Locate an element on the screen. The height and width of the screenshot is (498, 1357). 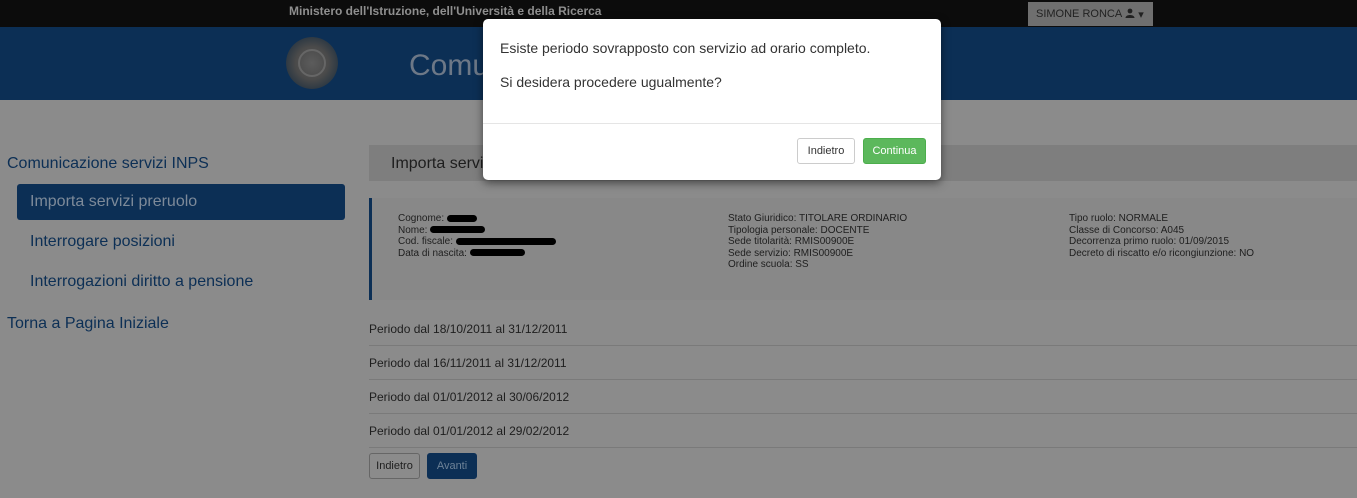
dialog-cancel-button: Indietro is located at coordinates (826, 151).